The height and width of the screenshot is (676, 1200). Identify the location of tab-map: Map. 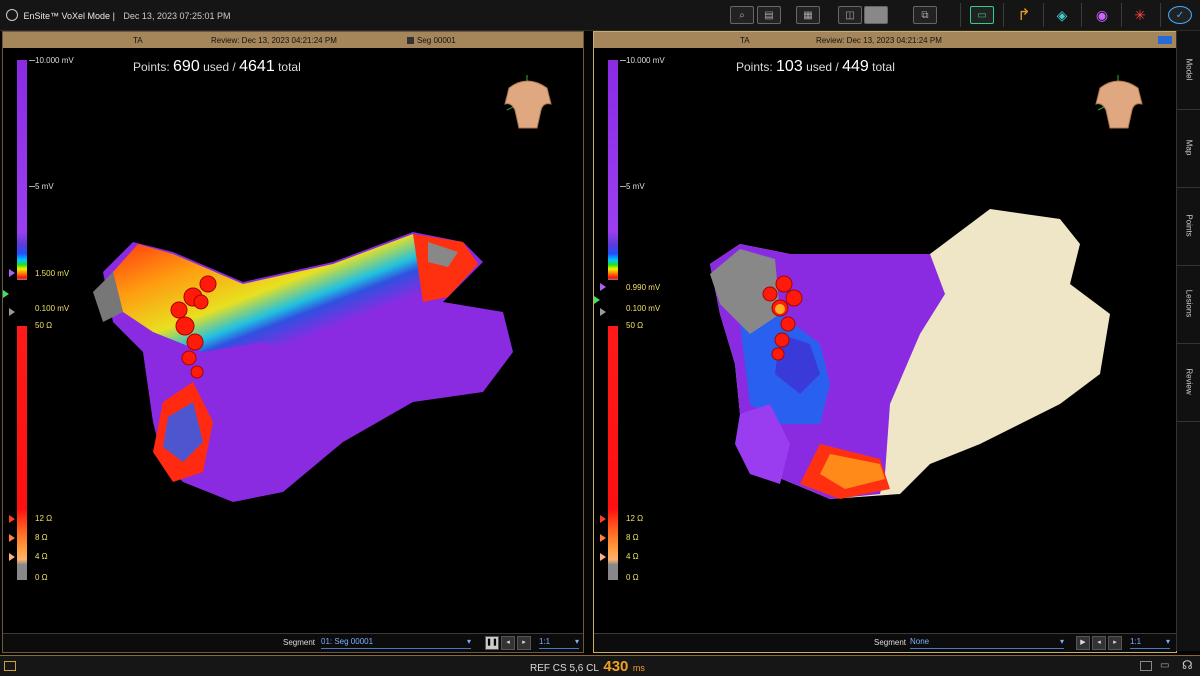
(1188, 148).